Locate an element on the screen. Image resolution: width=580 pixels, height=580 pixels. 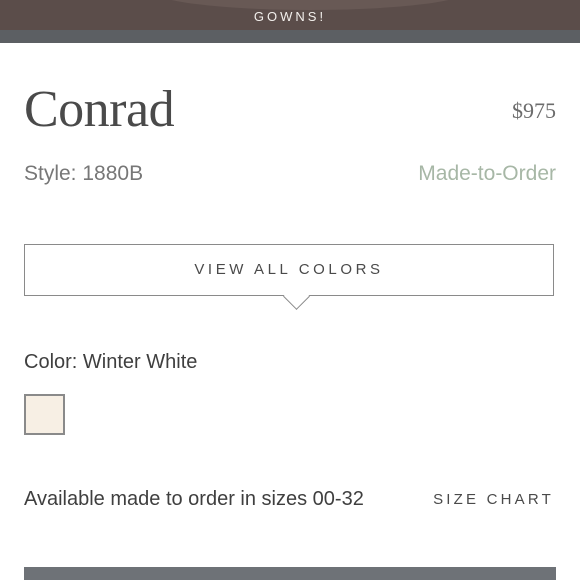
add-to-cart-button is located at coordinates (290, 573).